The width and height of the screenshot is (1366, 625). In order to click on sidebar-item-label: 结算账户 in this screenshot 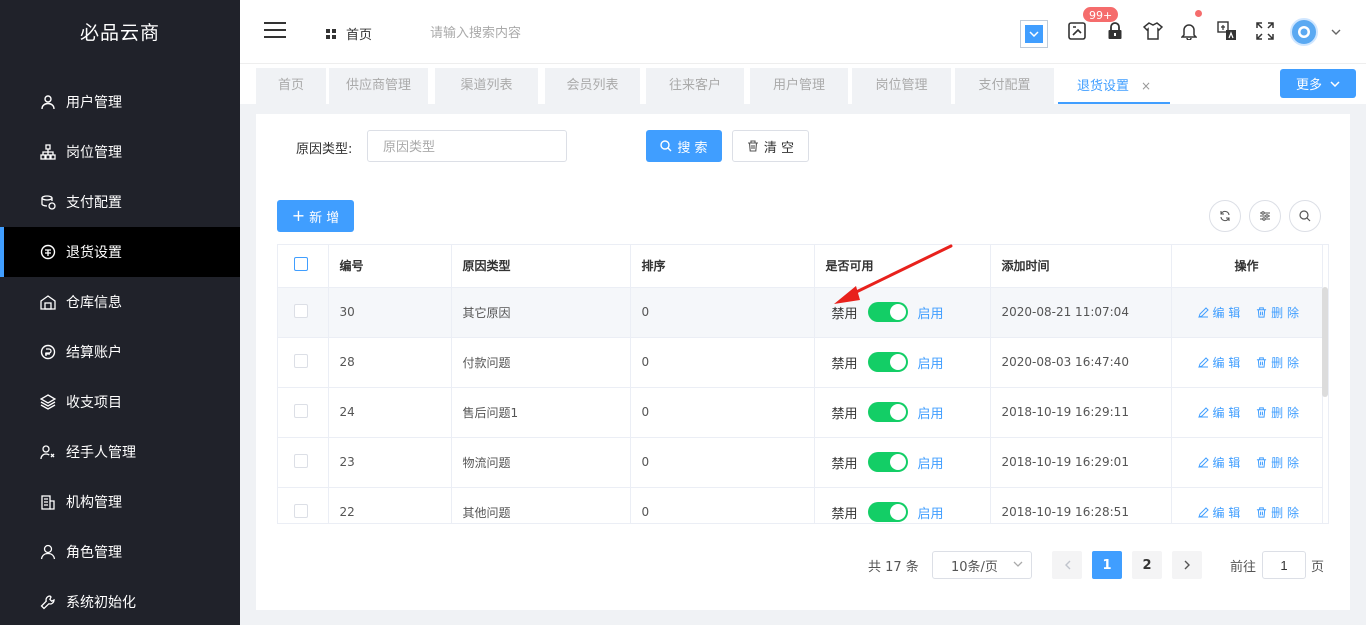, I will do `click(94, 353)`.